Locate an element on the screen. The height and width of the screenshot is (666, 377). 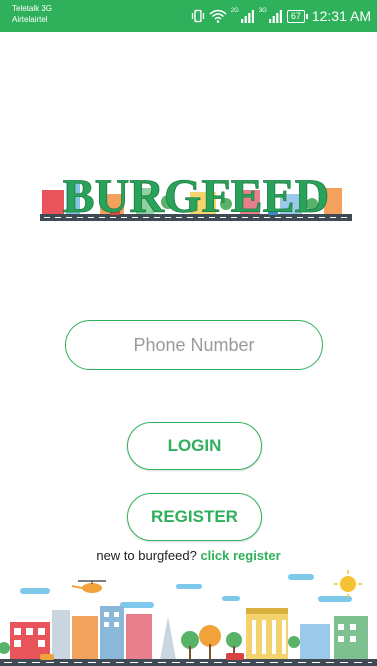
city-illustration is located at coordinates (188, 618).